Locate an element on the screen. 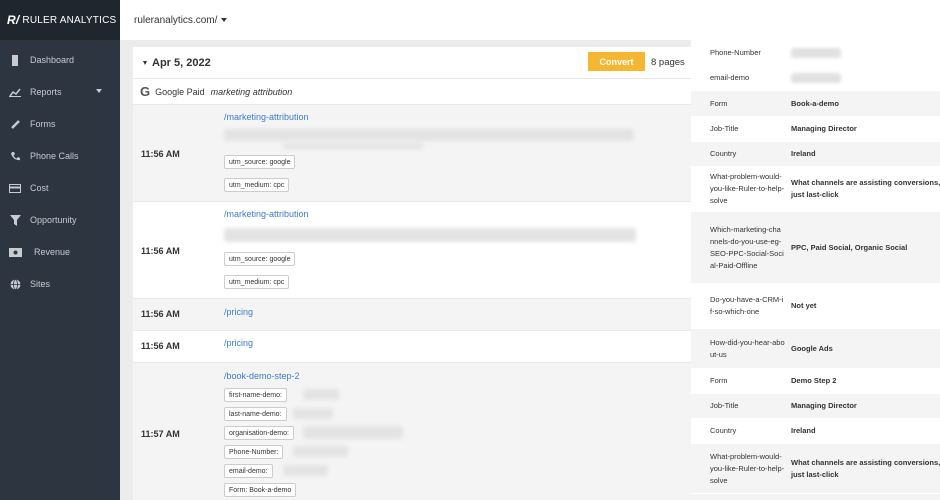  page-link: /book-demo-step-2 is located at coordinates (262, 376).